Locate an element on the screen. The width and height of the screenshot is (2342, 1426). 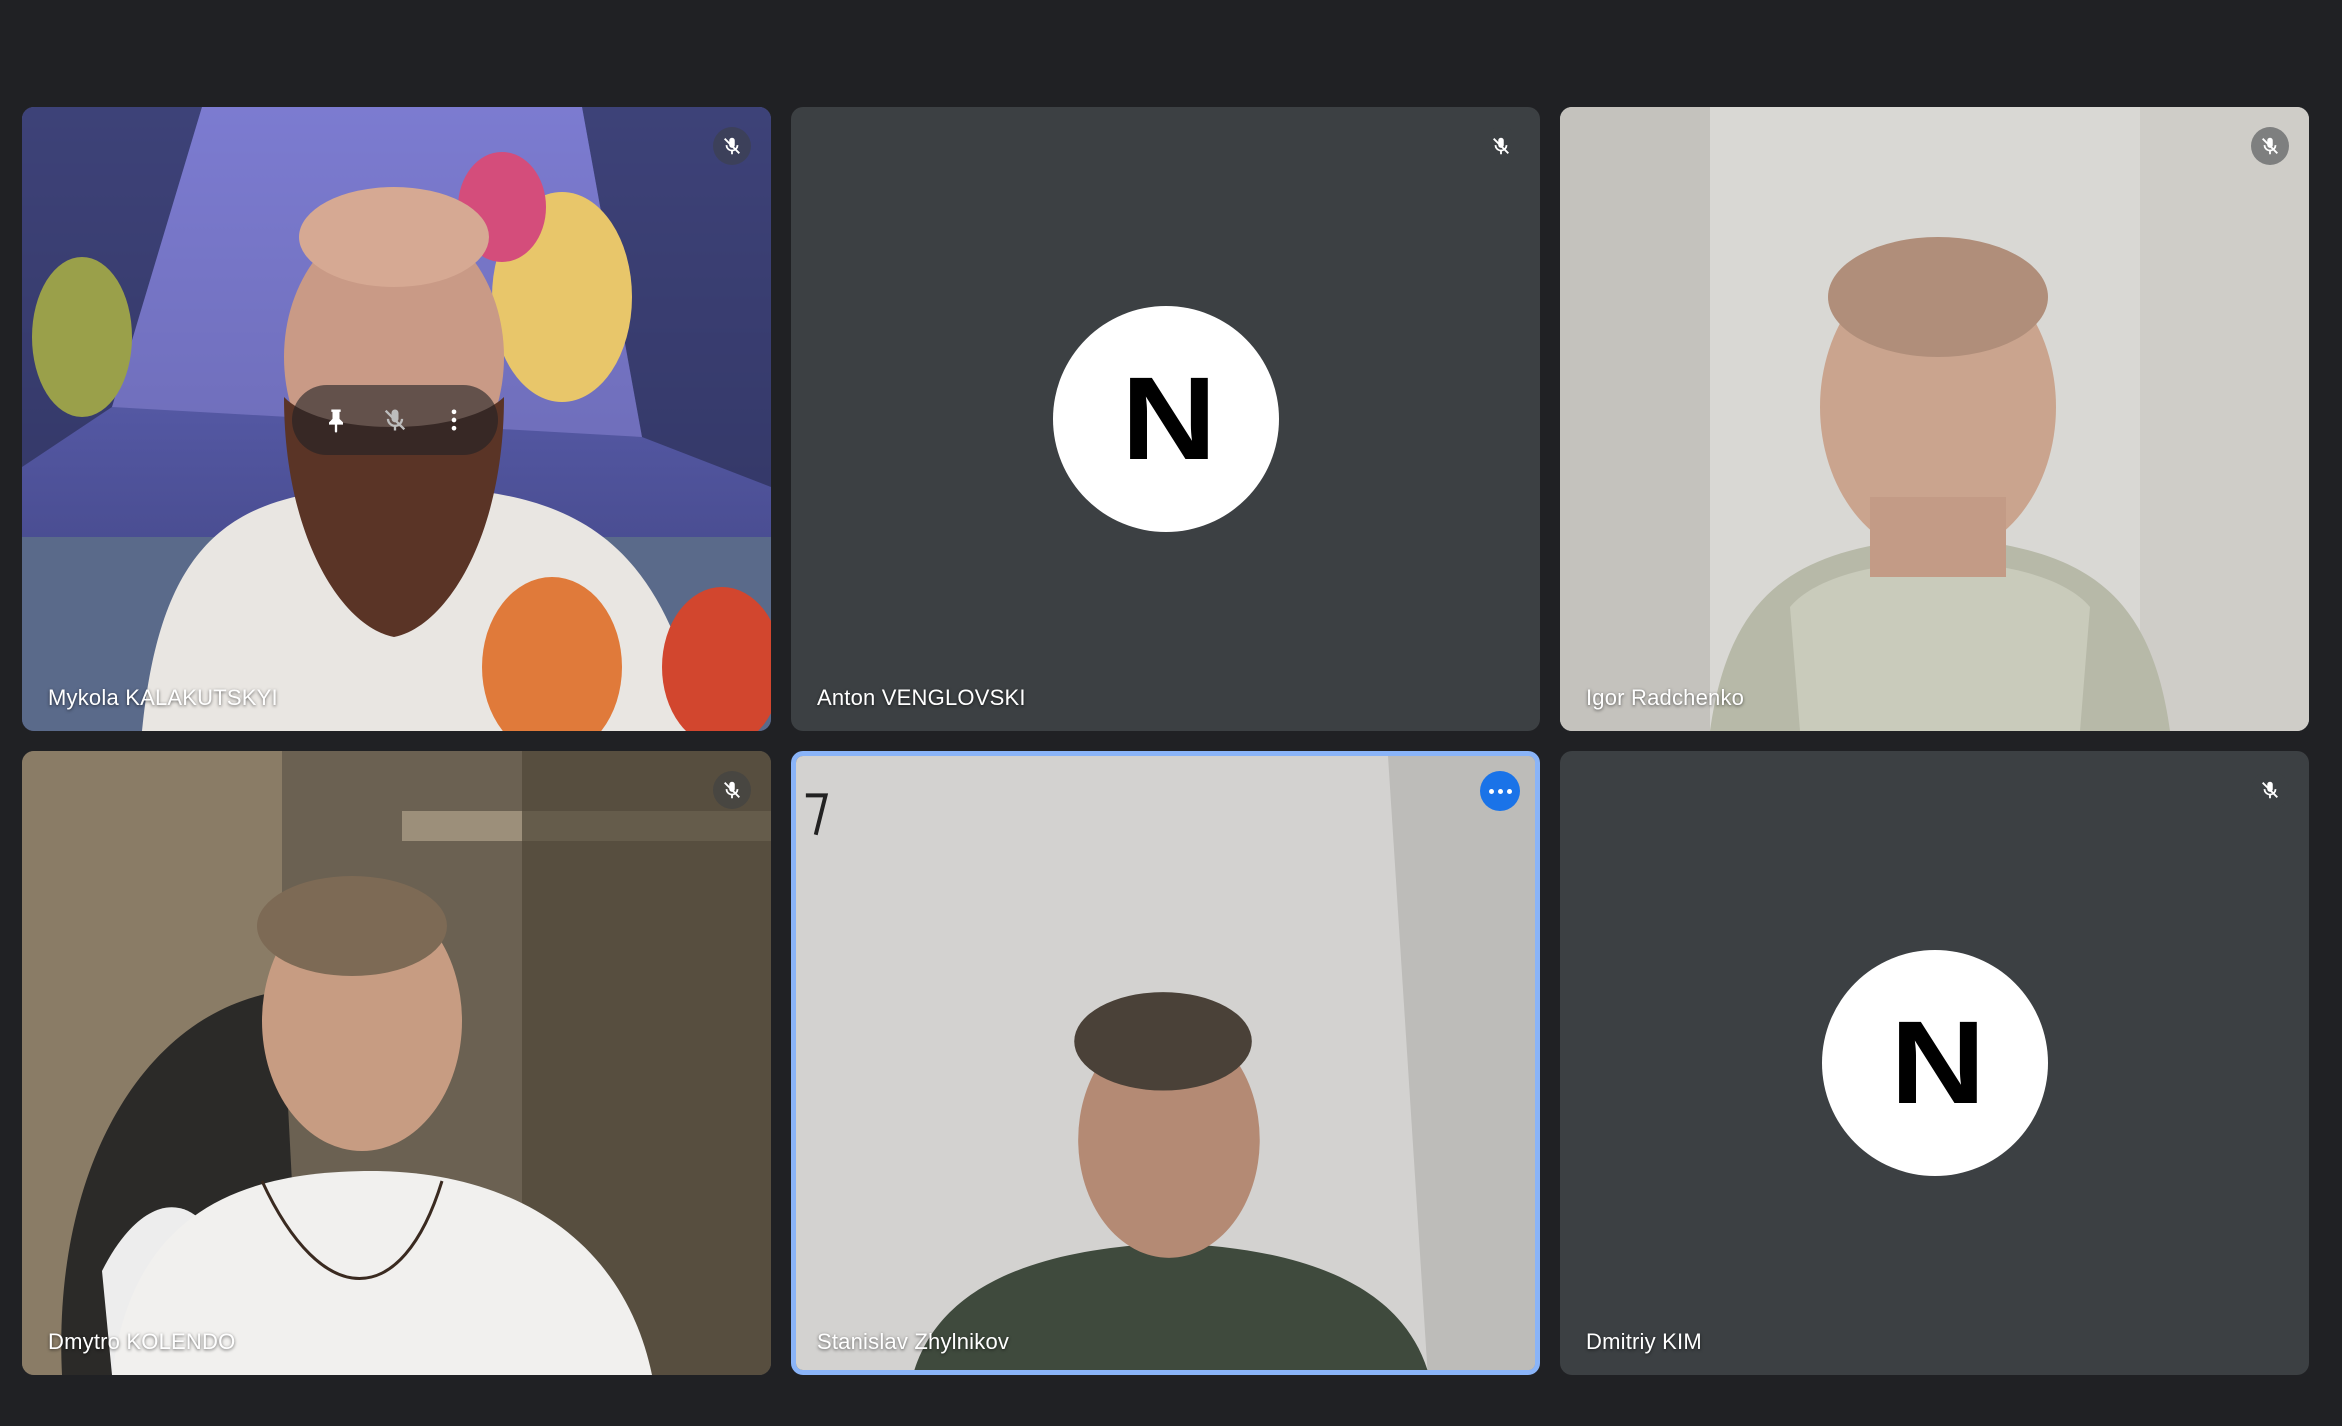
participant-name: Dmitriy KIM is located at coordinates (1644, 1341).